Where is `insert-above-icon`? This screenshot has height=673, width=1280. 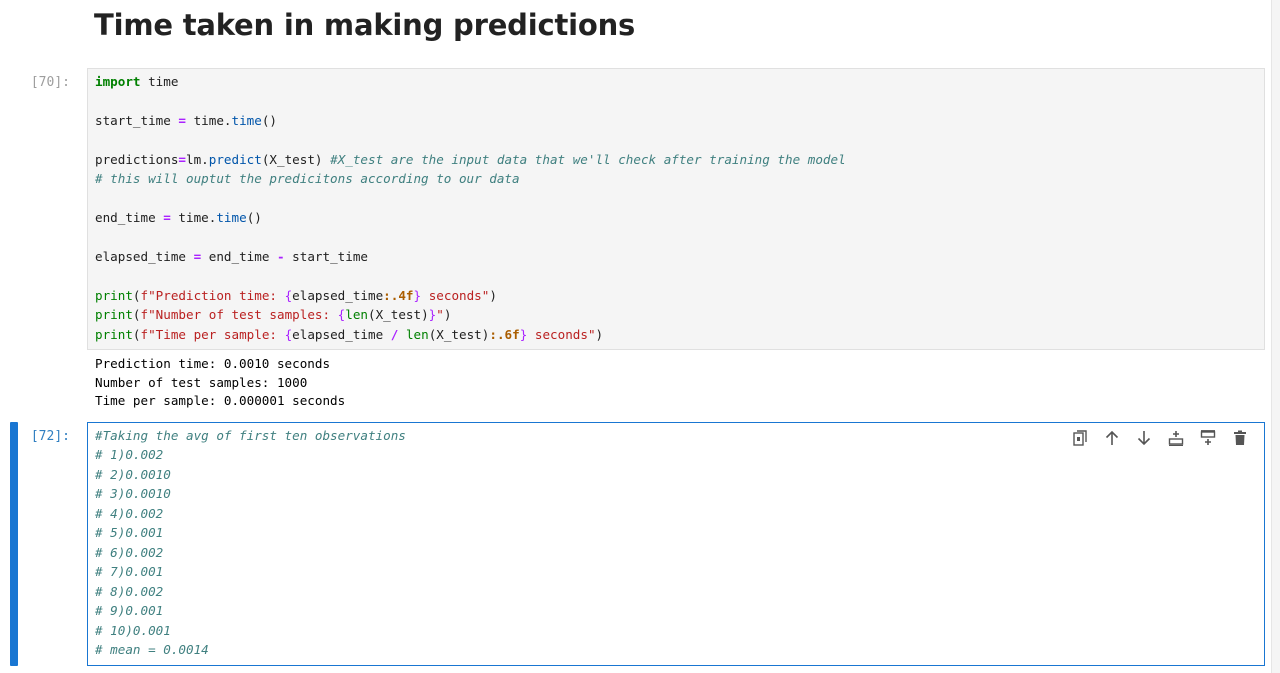
insert-above-icon is located at coordinates (1176, 438).